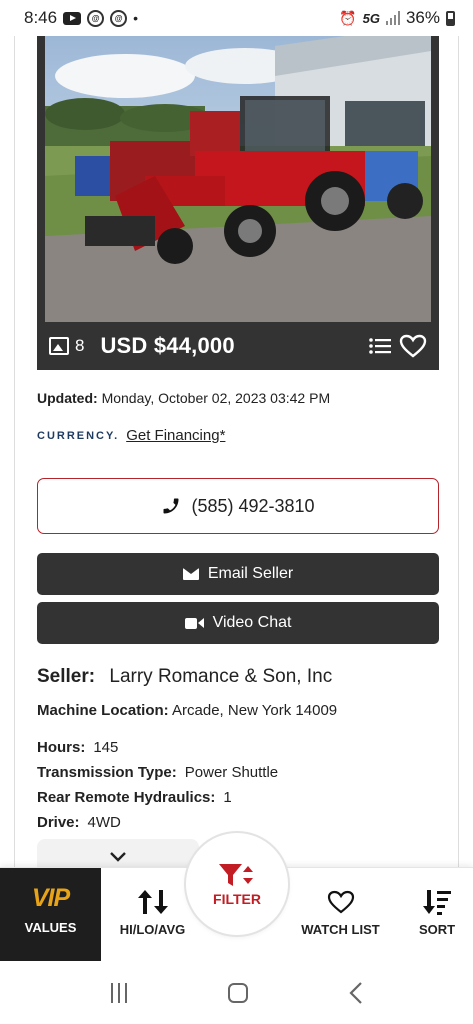 This screenshot has width=473, height=1024. What do you see at coordinates (50, 914) in the screenshot?
I see `nav-vip-values: VIP VALUES` at bounding box center [50, 914].